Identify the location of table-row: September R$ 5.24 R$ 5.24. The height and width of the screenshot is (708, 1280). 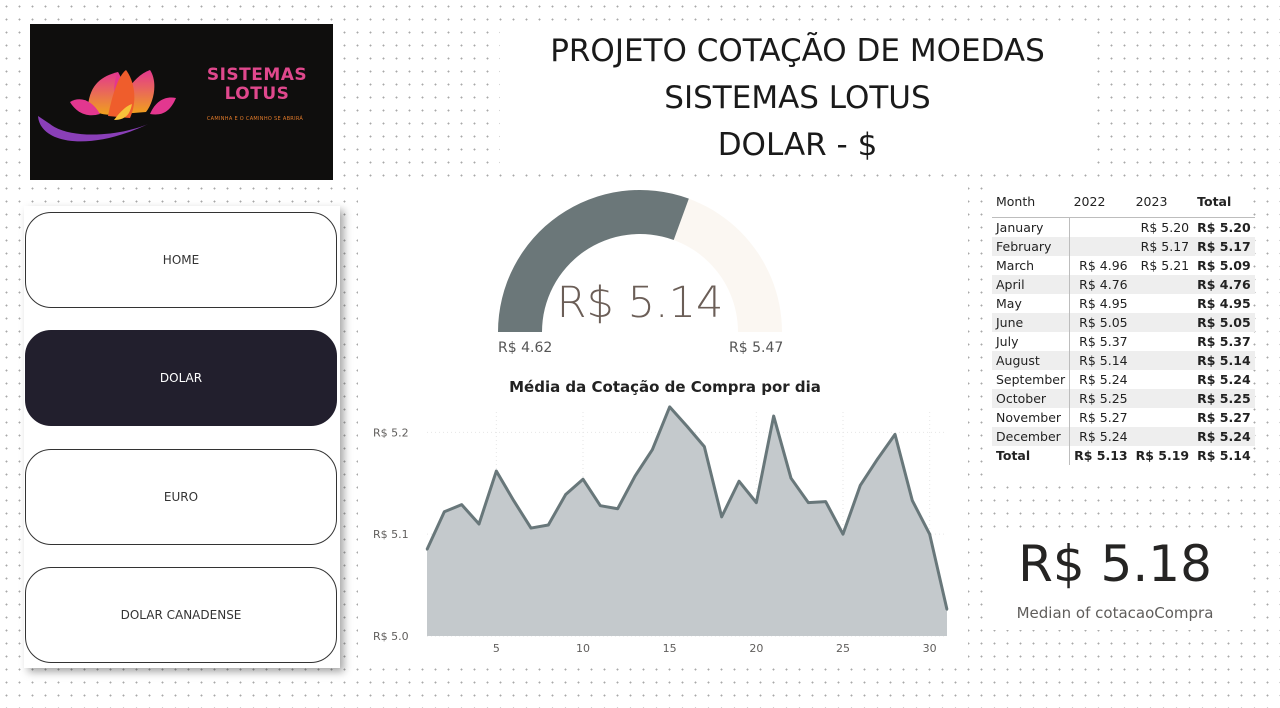
(1123, 379).